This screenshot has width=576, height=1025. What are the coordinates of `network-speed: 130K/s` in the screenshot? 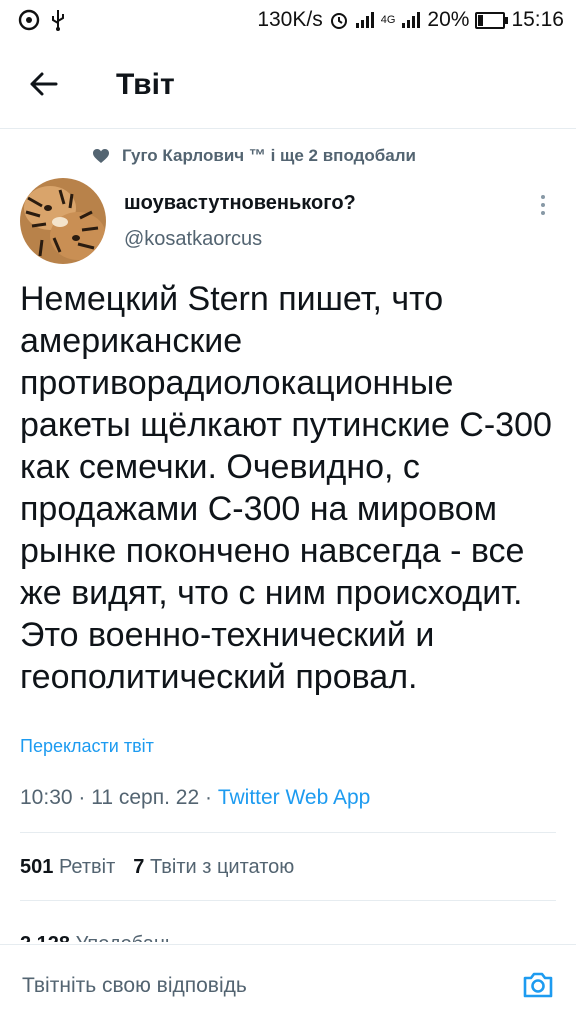 It's located at (290, 19).